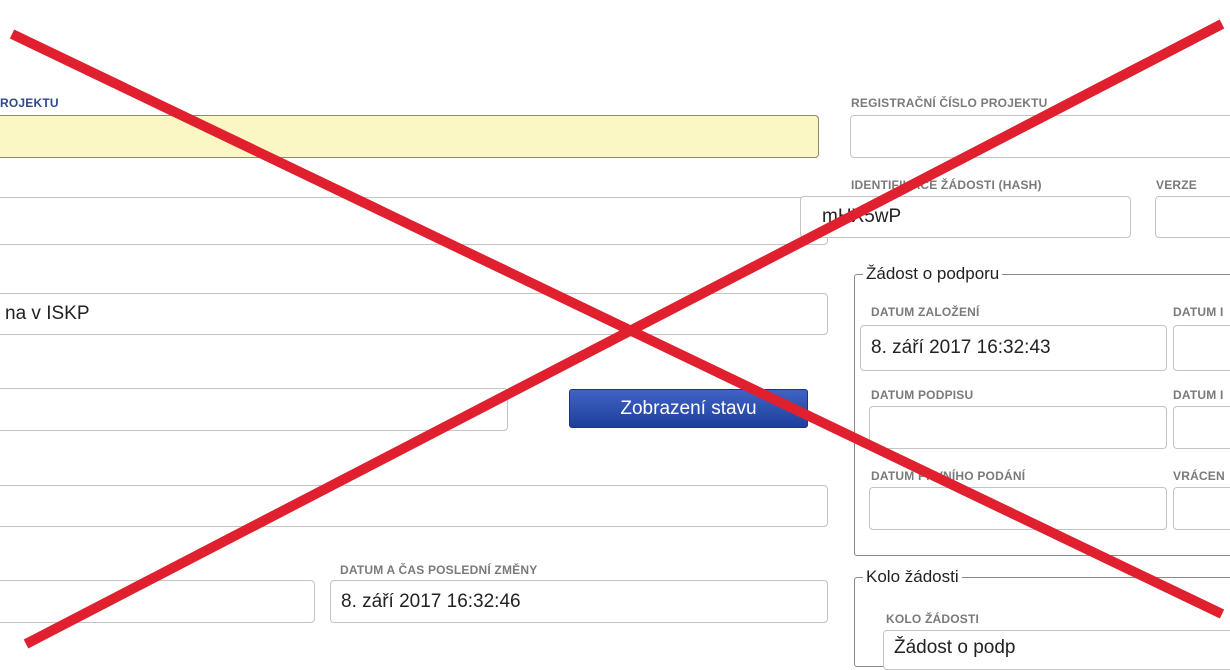 This screenshot has height=670, width=1230. I want to click on created-date-label: DATUM ZALOŽENÍ, so click(925, 312).